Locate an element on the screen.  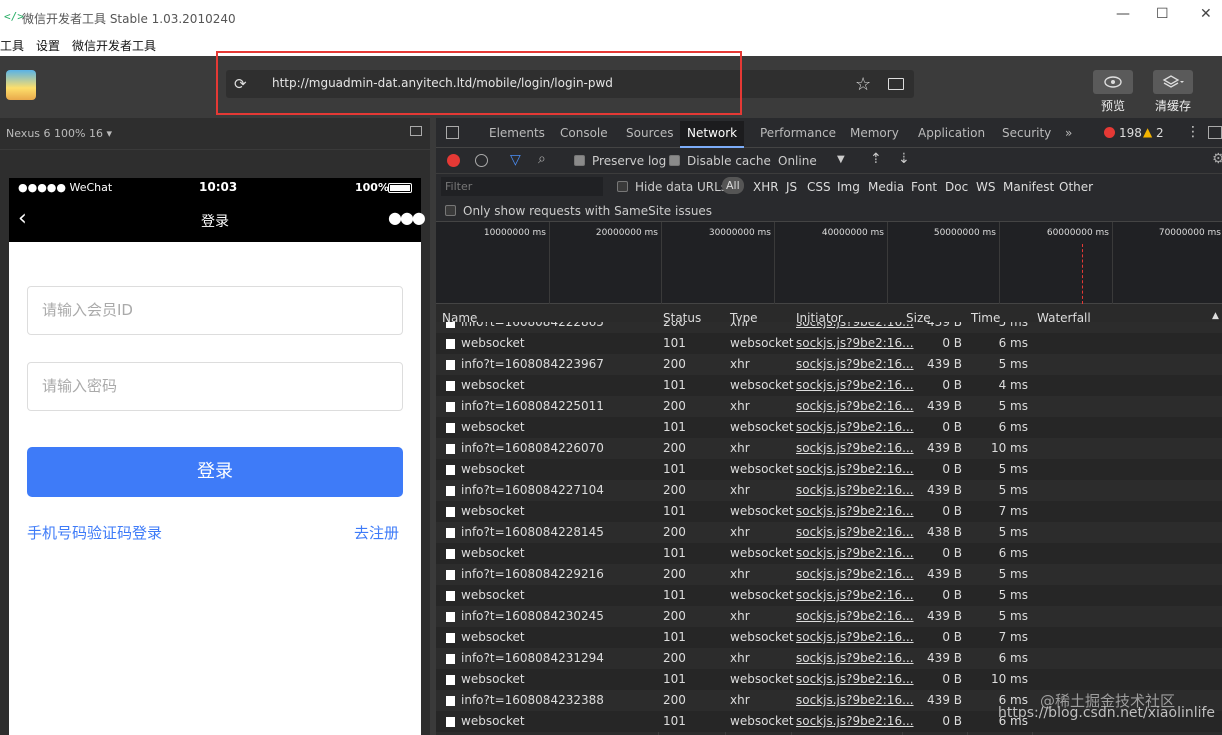
more-icon: ●●● is located at coordinates (407, 217).